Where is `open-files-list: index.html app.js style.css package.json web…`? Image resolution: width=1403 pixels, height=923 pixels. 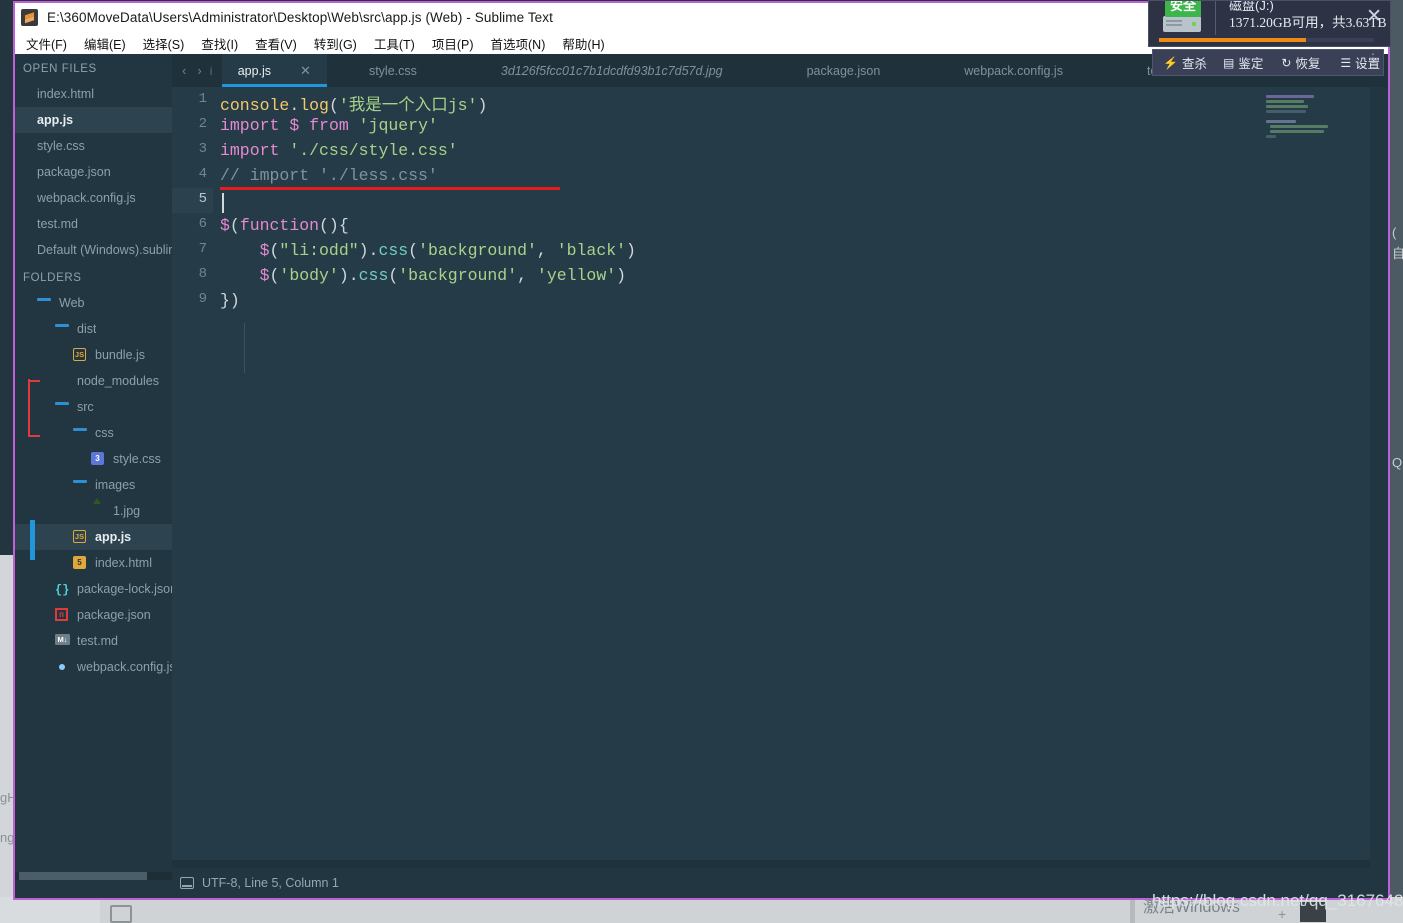
open-files-list: index.html app.js style.css package.json web… is located at coordinates (93, 172).